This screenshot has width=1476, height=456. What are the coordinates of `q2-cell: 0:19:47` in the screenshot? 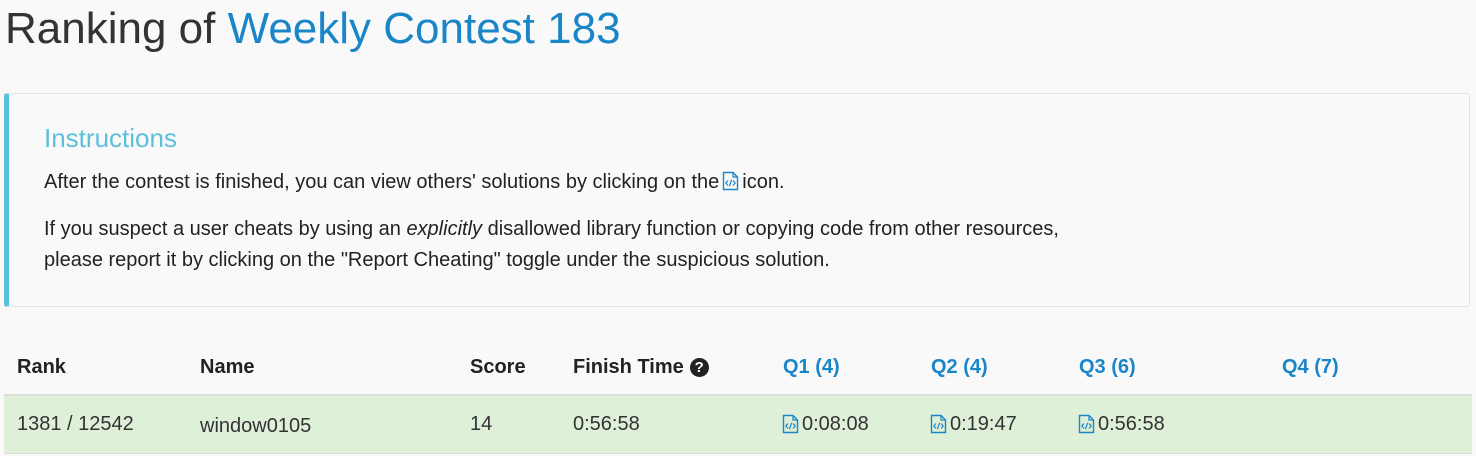 It's located at (973, 424).